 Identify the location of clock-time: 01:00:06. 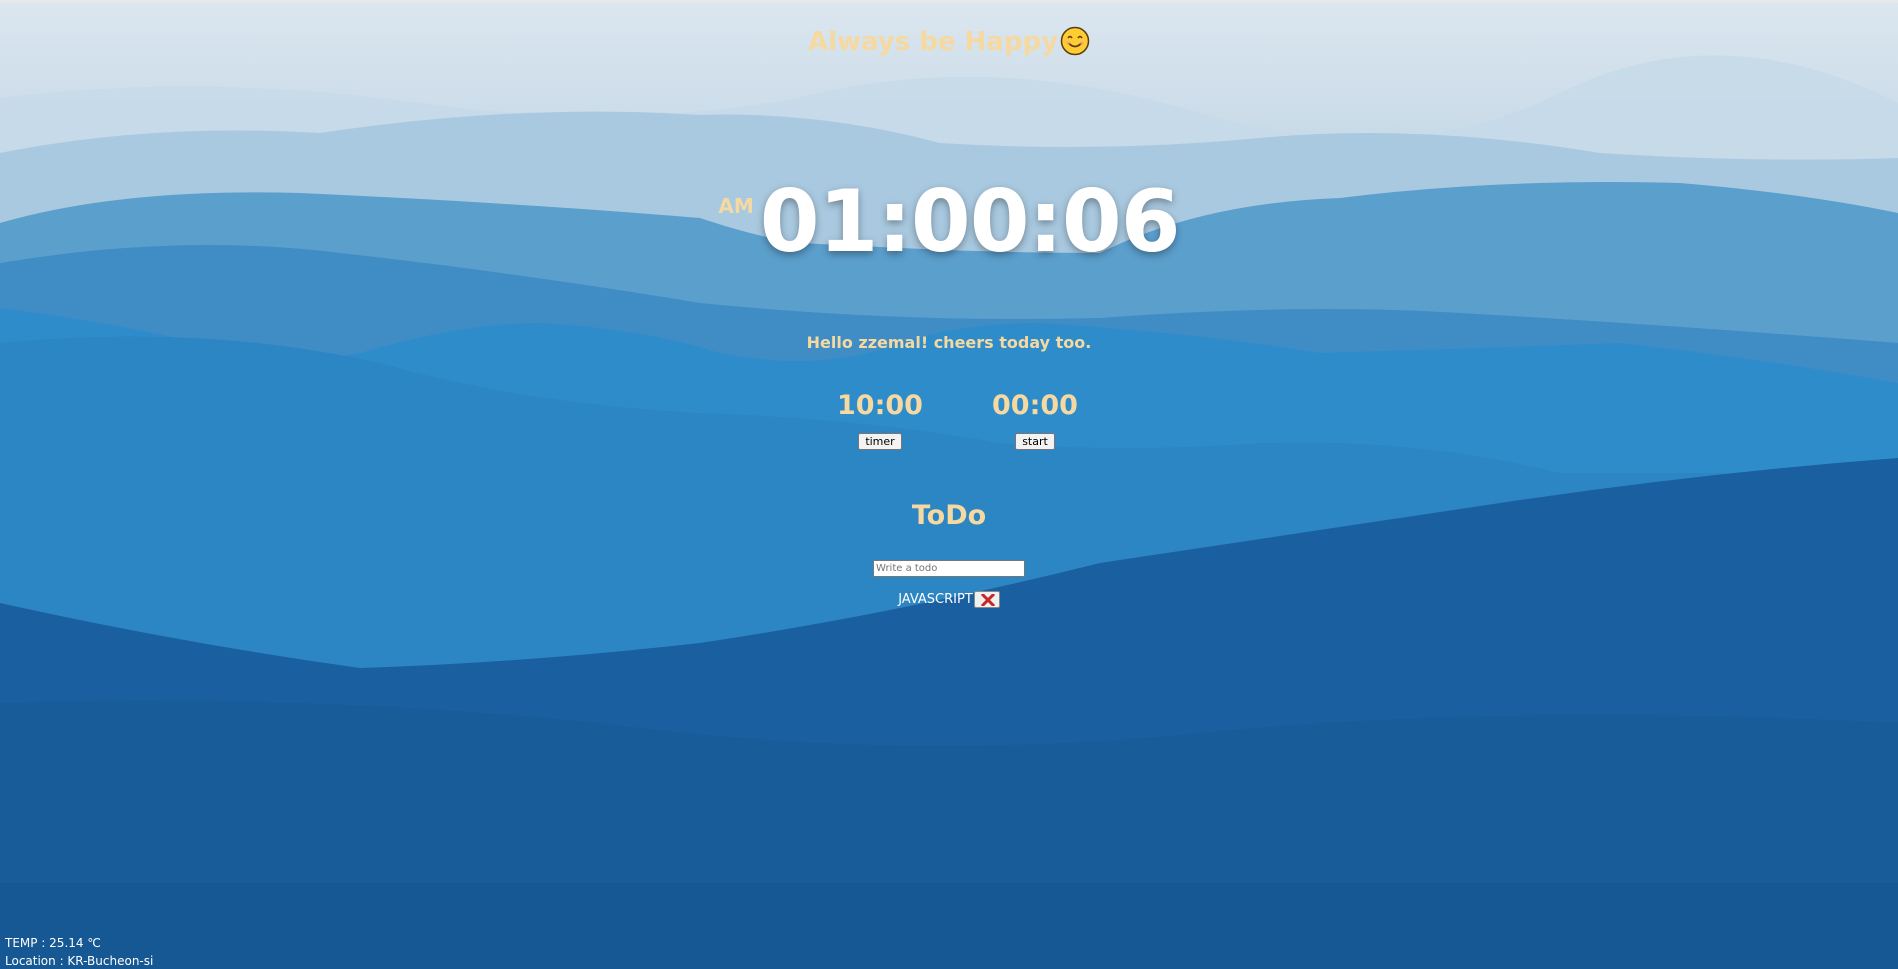
(970, 222).